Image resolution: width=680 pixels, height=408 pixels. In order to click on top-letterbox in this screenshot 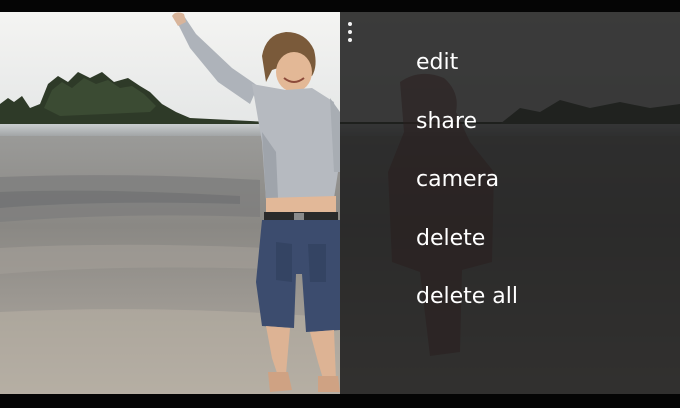, I will do `click(340, 6)`.